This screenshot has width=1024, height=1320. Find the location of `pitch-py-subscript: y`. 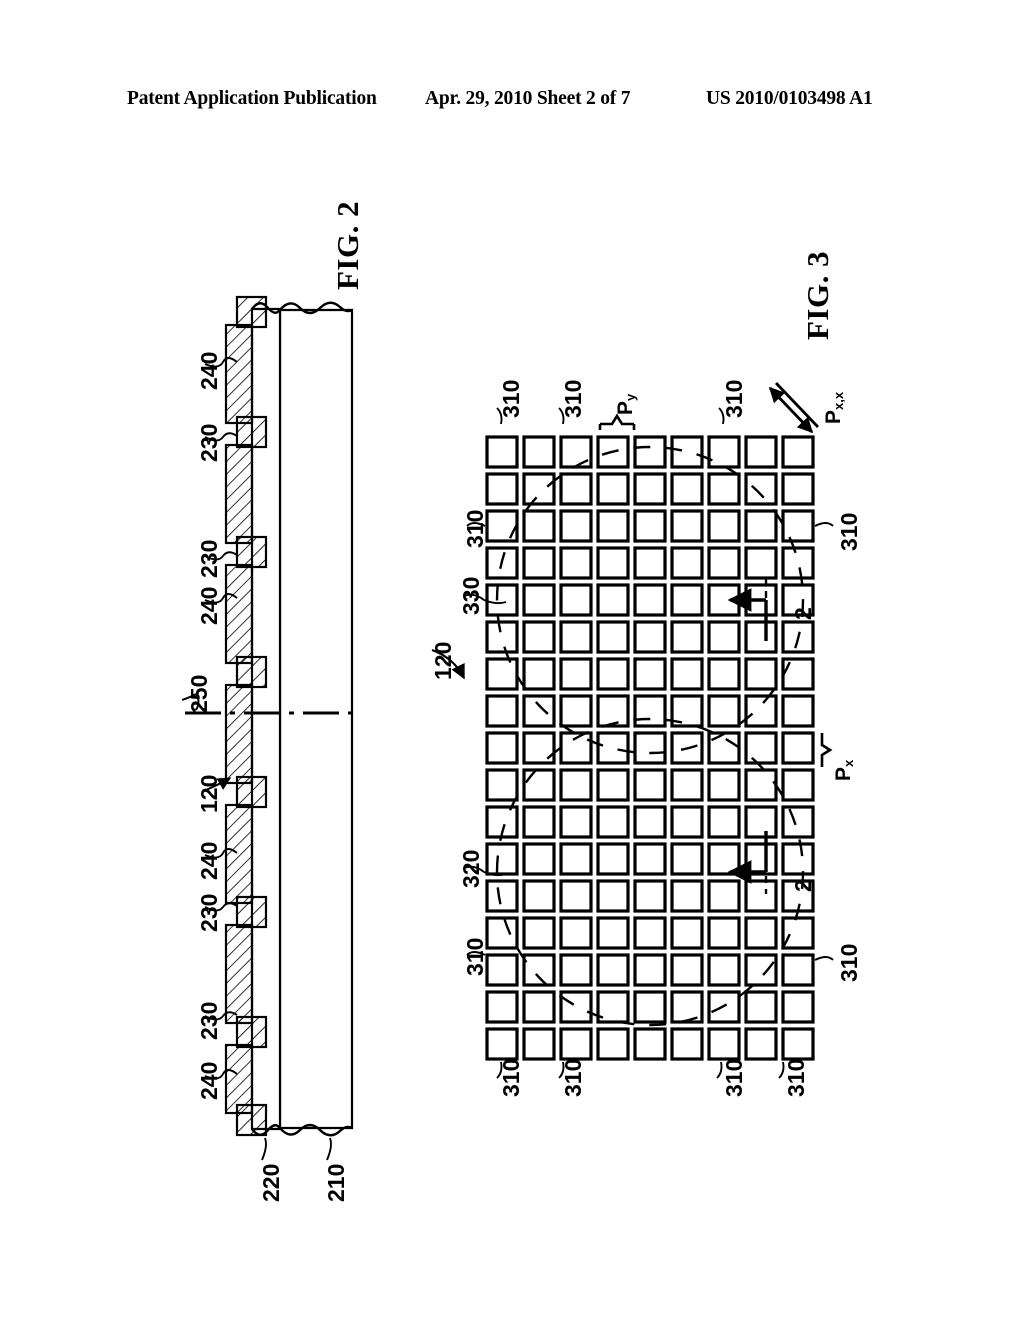

pitch-py-subscript: y is located at coordinates (630, 397).